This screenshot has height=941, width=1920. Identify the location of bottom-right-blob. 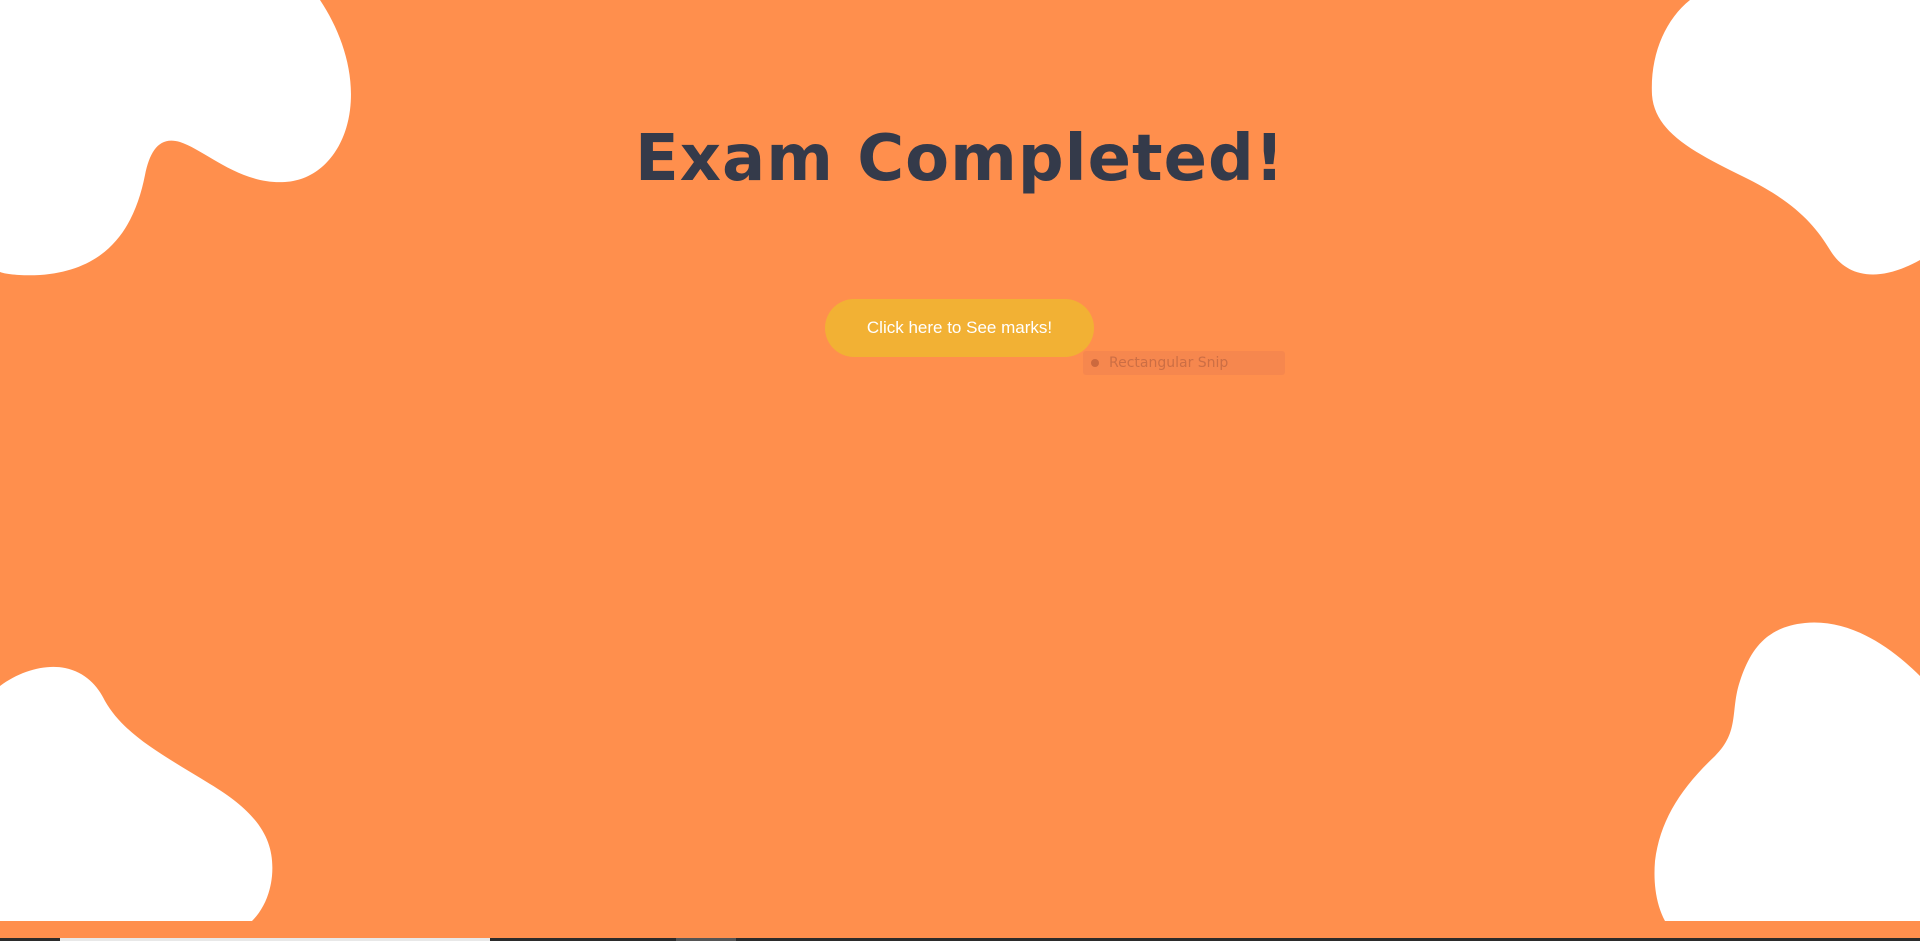
(1787, 771).